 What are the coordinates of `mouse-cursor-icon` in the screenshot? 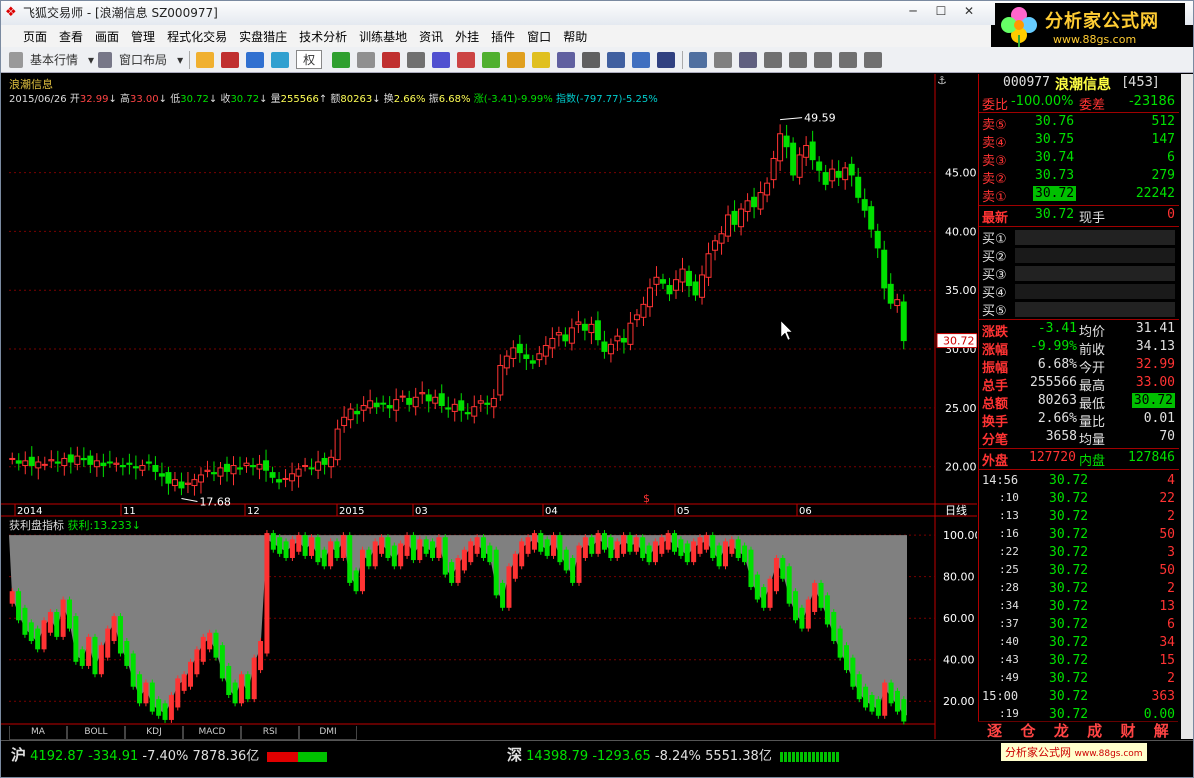 It's located at (786, 330).